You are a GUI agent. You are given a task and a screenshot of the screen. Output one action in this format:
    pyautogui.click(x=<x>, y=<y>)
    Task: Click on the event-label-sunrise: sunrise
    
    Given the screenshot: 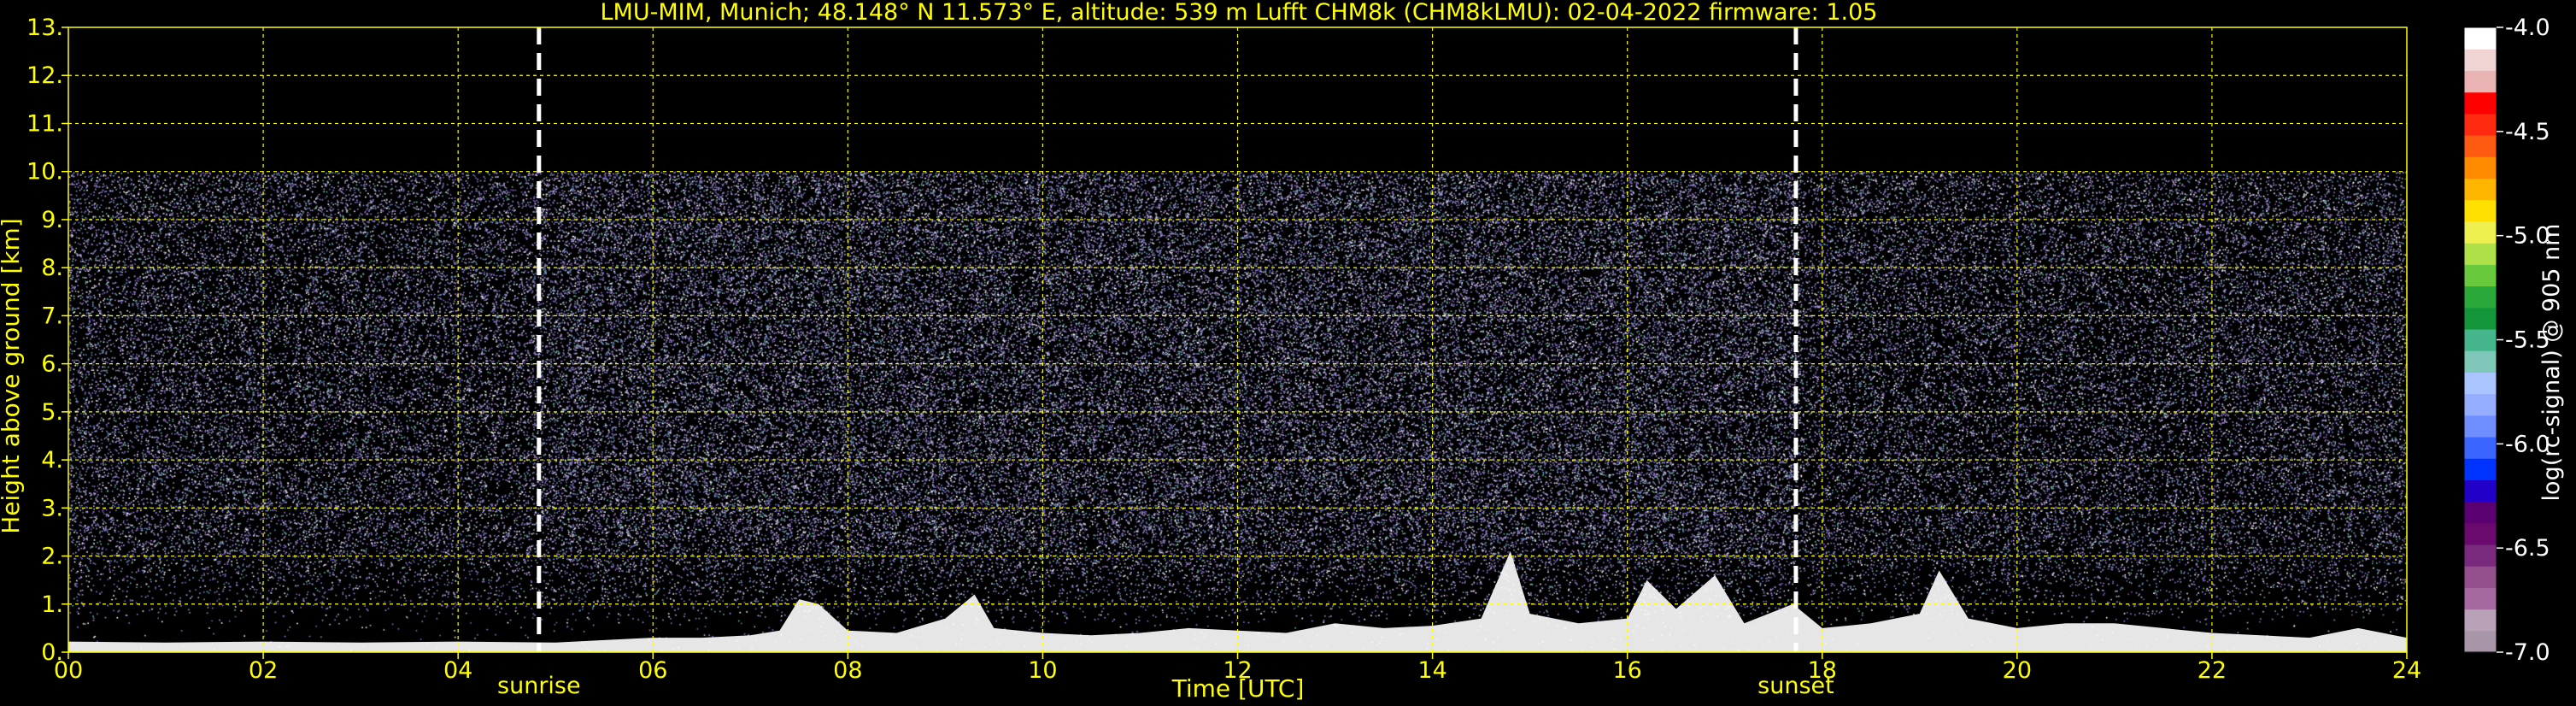 What is the action you would take?
    pyautogui.click(x=539, y=686)
    